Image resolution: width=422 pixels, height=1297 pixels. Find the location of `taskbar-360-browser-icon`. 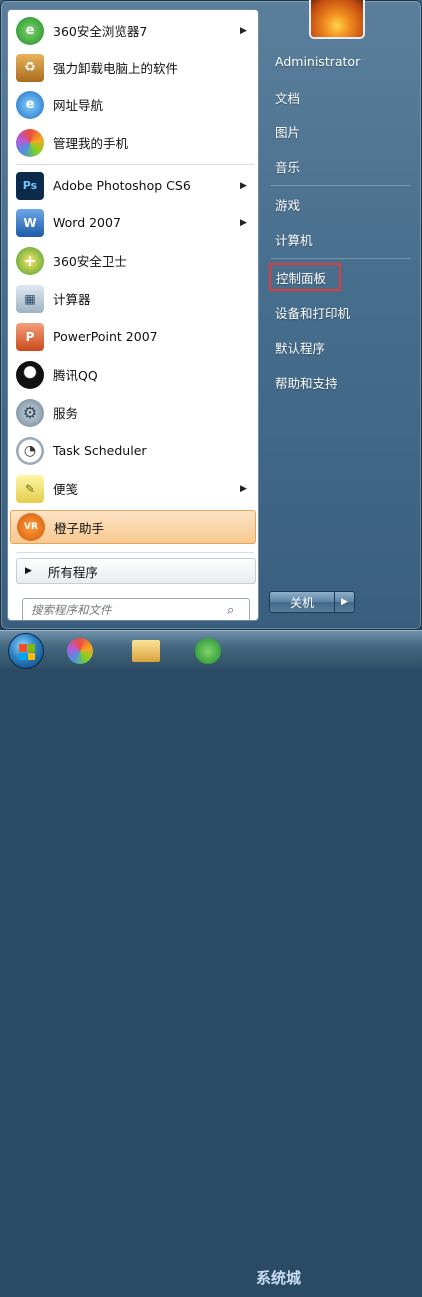

taskbar-360-browser-icon is located at coordinates (208, 651).